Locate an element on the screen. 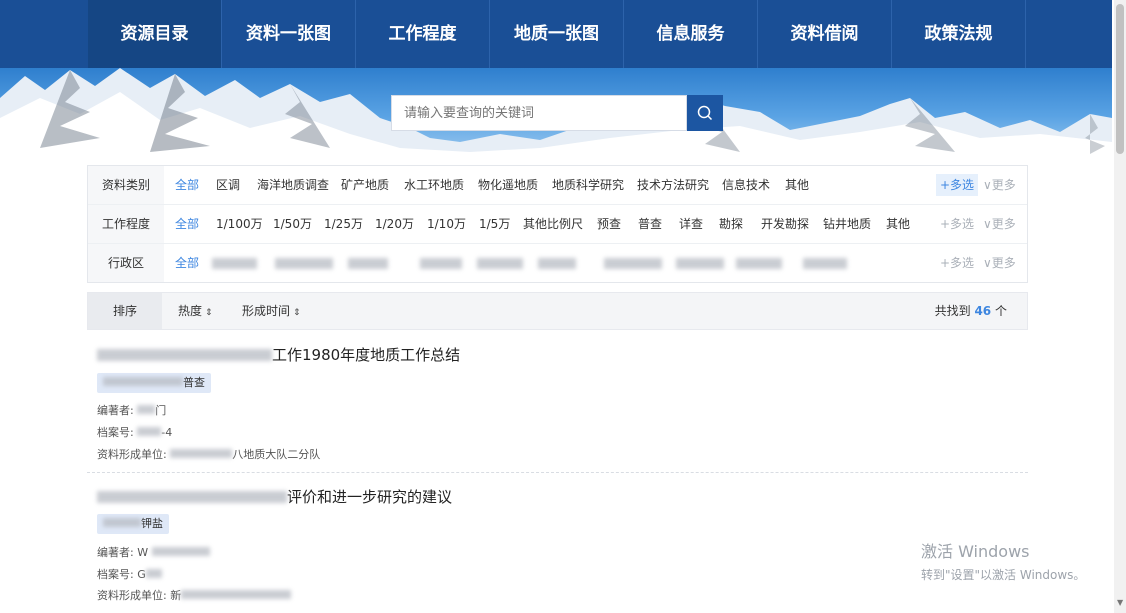 The image size is (1126, 613). windows-activation-watermark: 激活 Windows 转到"设置"以激活 Windows。 is located at coordinates (1003, 560).